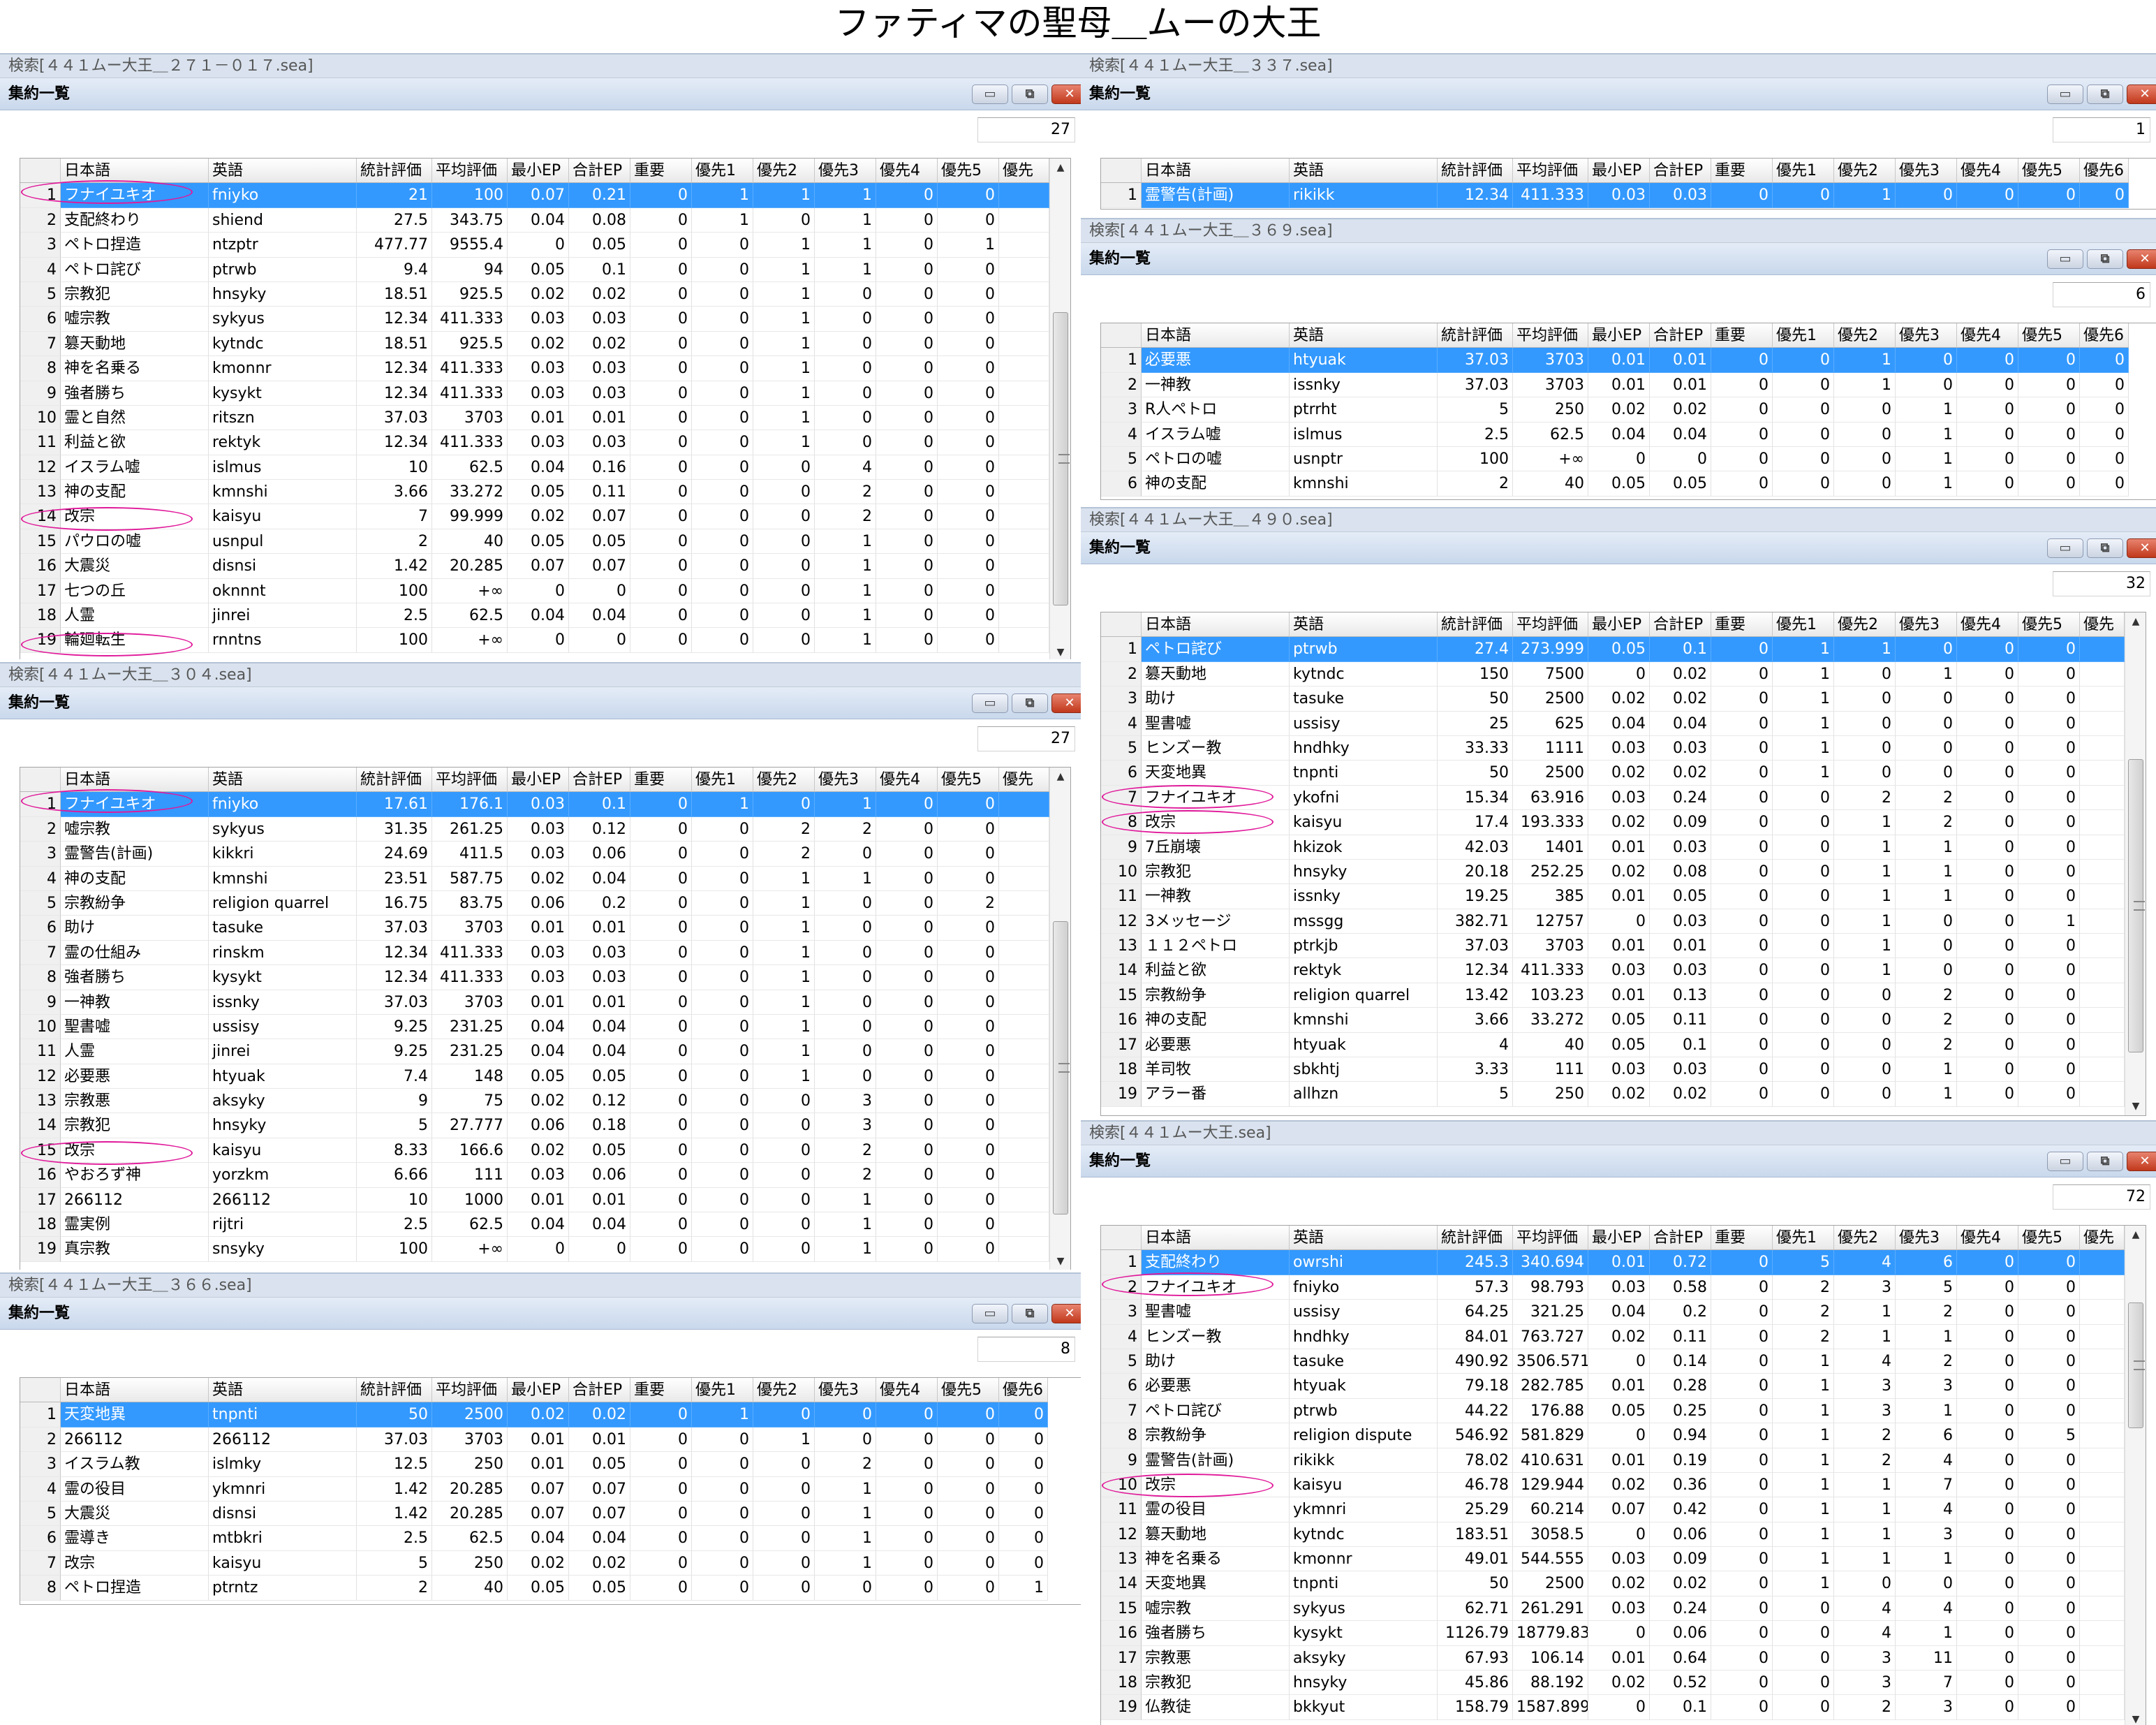 The image size is (2156, 1725). Describe the element at coordinates (1619, 699) in the screenshot. I see `table-cell: 0.02` at that location.